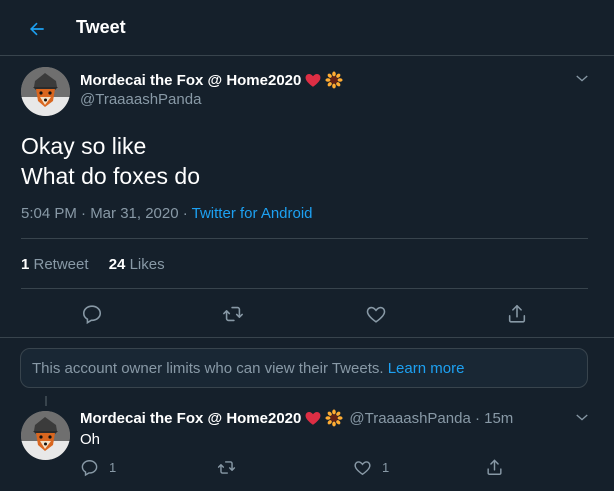 The image size is (614, 491). I want to click on back-button, so click(37, 29).